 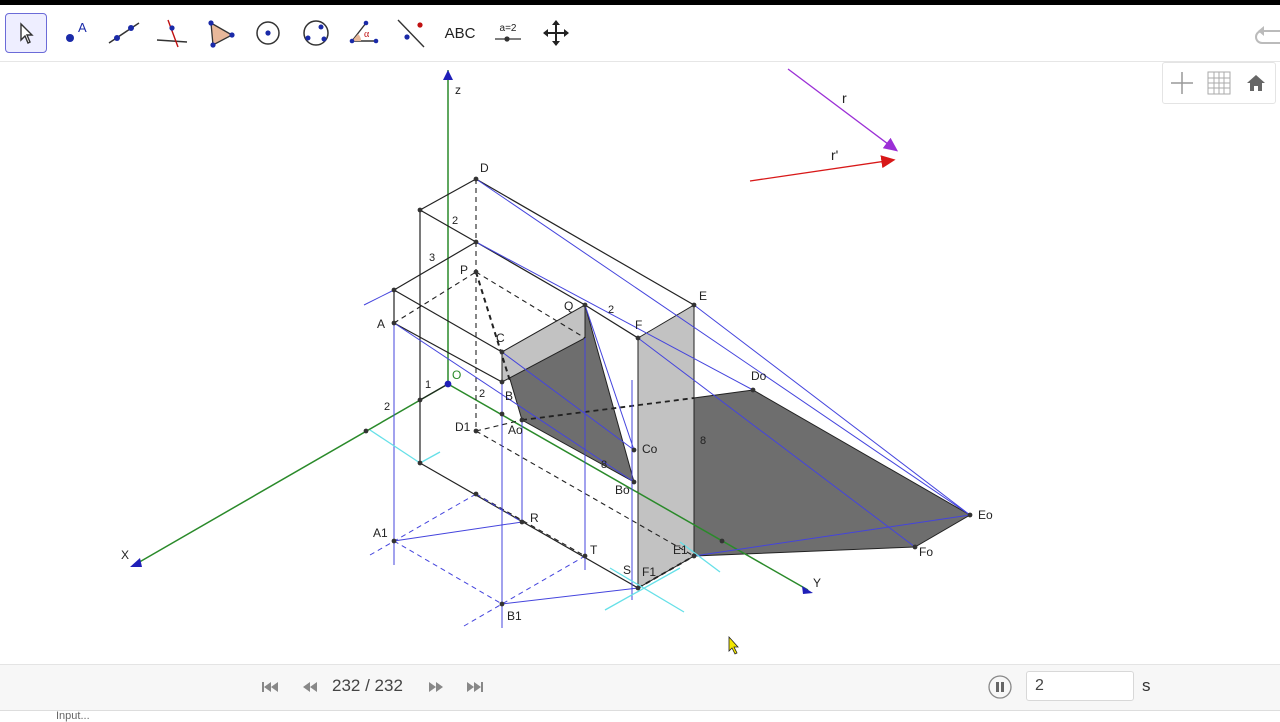 I want to click on pause-icon, so click(x=1000, y=687).